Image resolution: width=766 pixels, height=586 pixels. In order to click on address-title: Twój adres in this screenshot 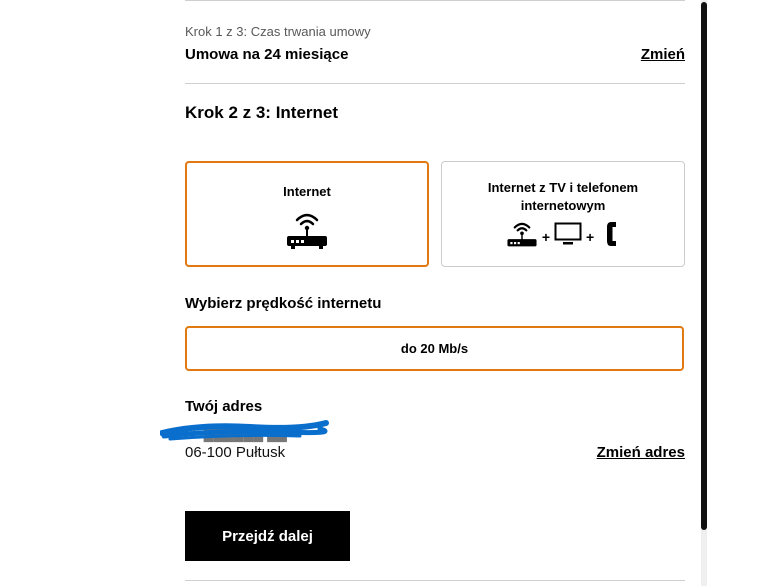, I will do `click(224, 406)`.